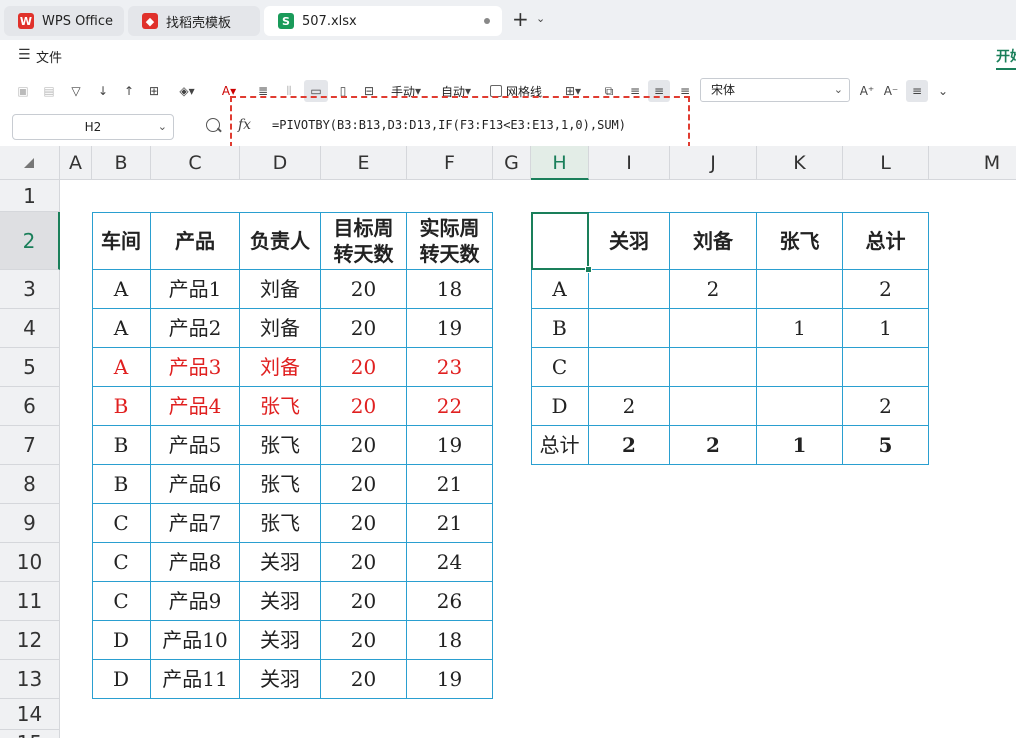 The image size is (1016, 738). I want to click on source-header-cell: 车间, so click(121, 241).